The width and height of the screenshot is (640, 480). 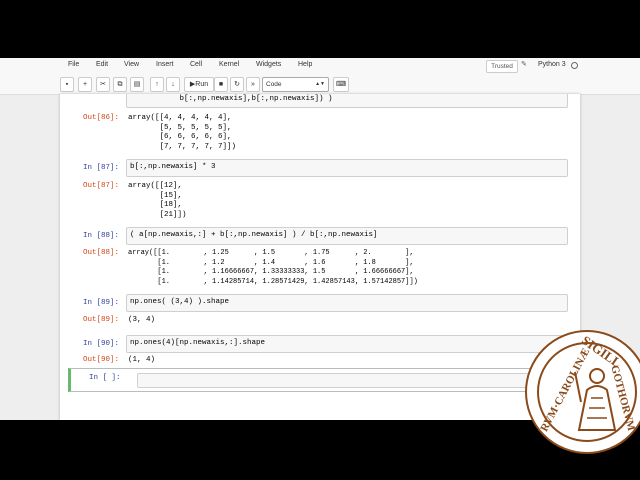 I want to click on out-prompt-89: Out[89]:, so click(x=101, y=320).